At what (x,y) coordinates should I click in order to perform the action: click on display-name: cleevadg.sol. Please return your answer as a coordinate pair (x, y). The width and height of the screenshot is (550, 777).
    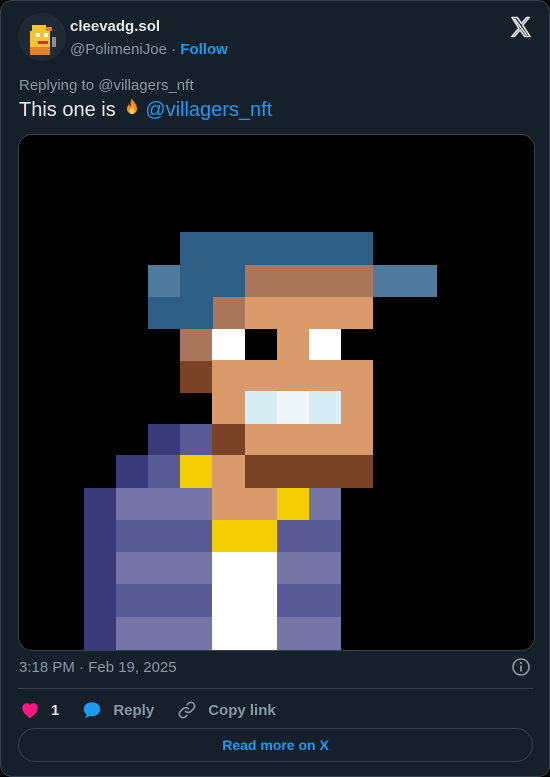
    Looking at the image, I should click on (115, 26).